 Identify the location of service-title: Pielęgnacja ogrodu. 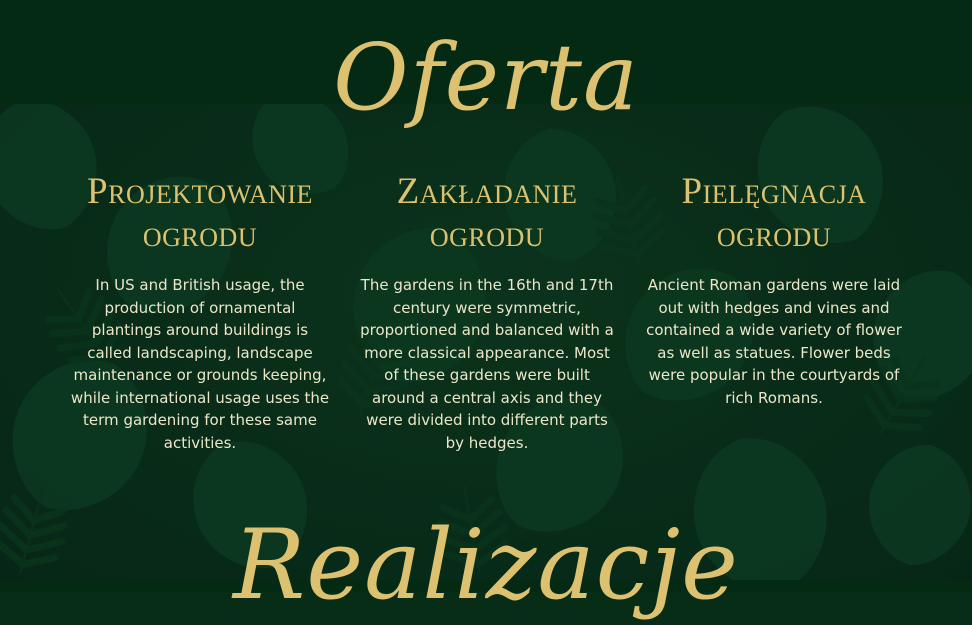
(774, 213).